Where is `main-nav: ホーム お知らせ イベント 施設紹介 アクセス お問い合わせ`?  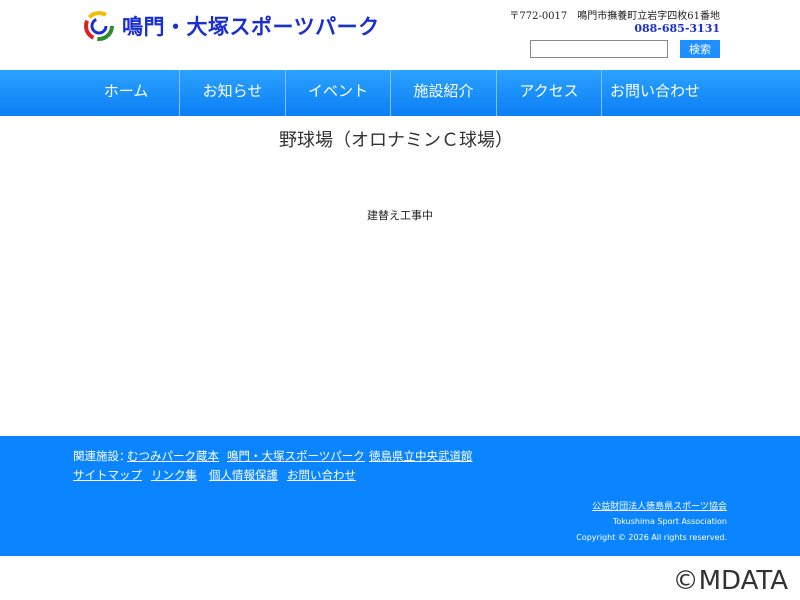 main-nav: ホーム お知らせ イベント 施設紹介 アクセス お問い合わせ is located at coordinates (400, 93).